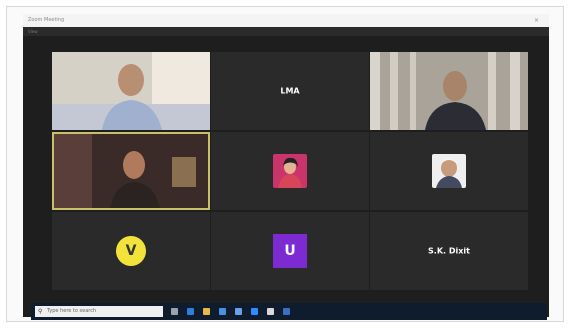 The height and width of the screenshot is (329, 570). Describe the element at coordinates (222, 311) in the screenshot. I see `store-icon` at that location.